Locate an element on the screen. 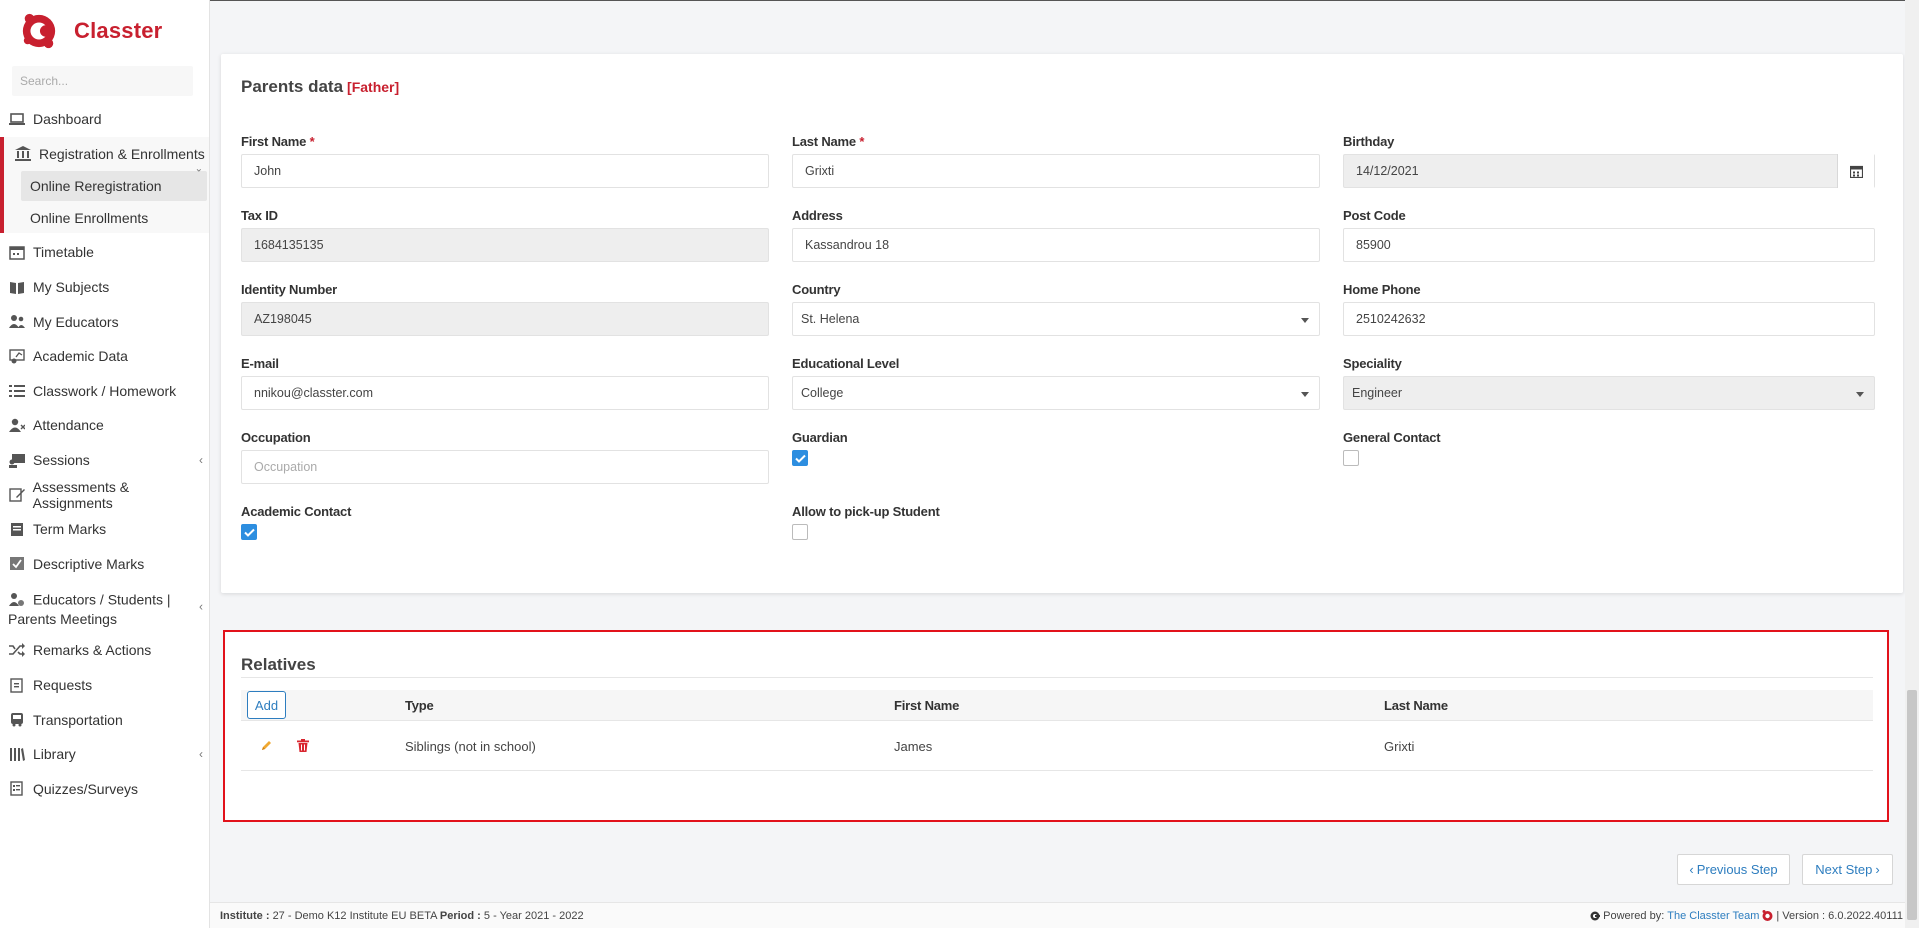 The image size is (1919, 928). sidebar-item-sessions: Sessions ‹ is located at coordinates (104, 460).